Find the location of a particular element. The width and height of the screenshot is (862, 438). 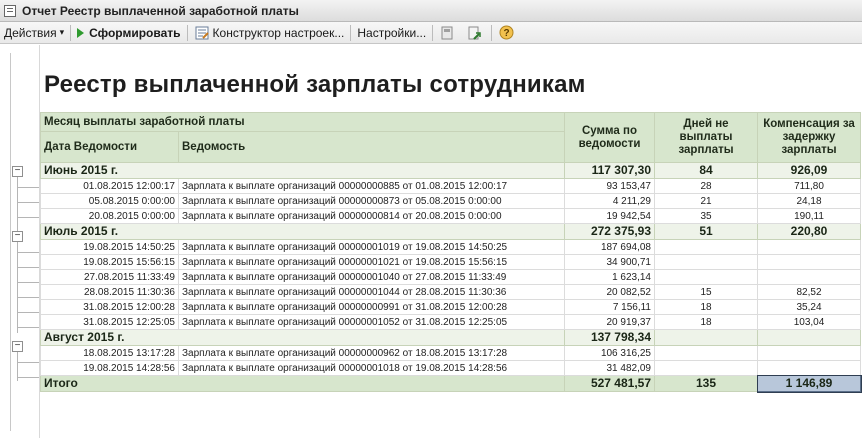

row-days: 21 is located at coordinates (706, 201).